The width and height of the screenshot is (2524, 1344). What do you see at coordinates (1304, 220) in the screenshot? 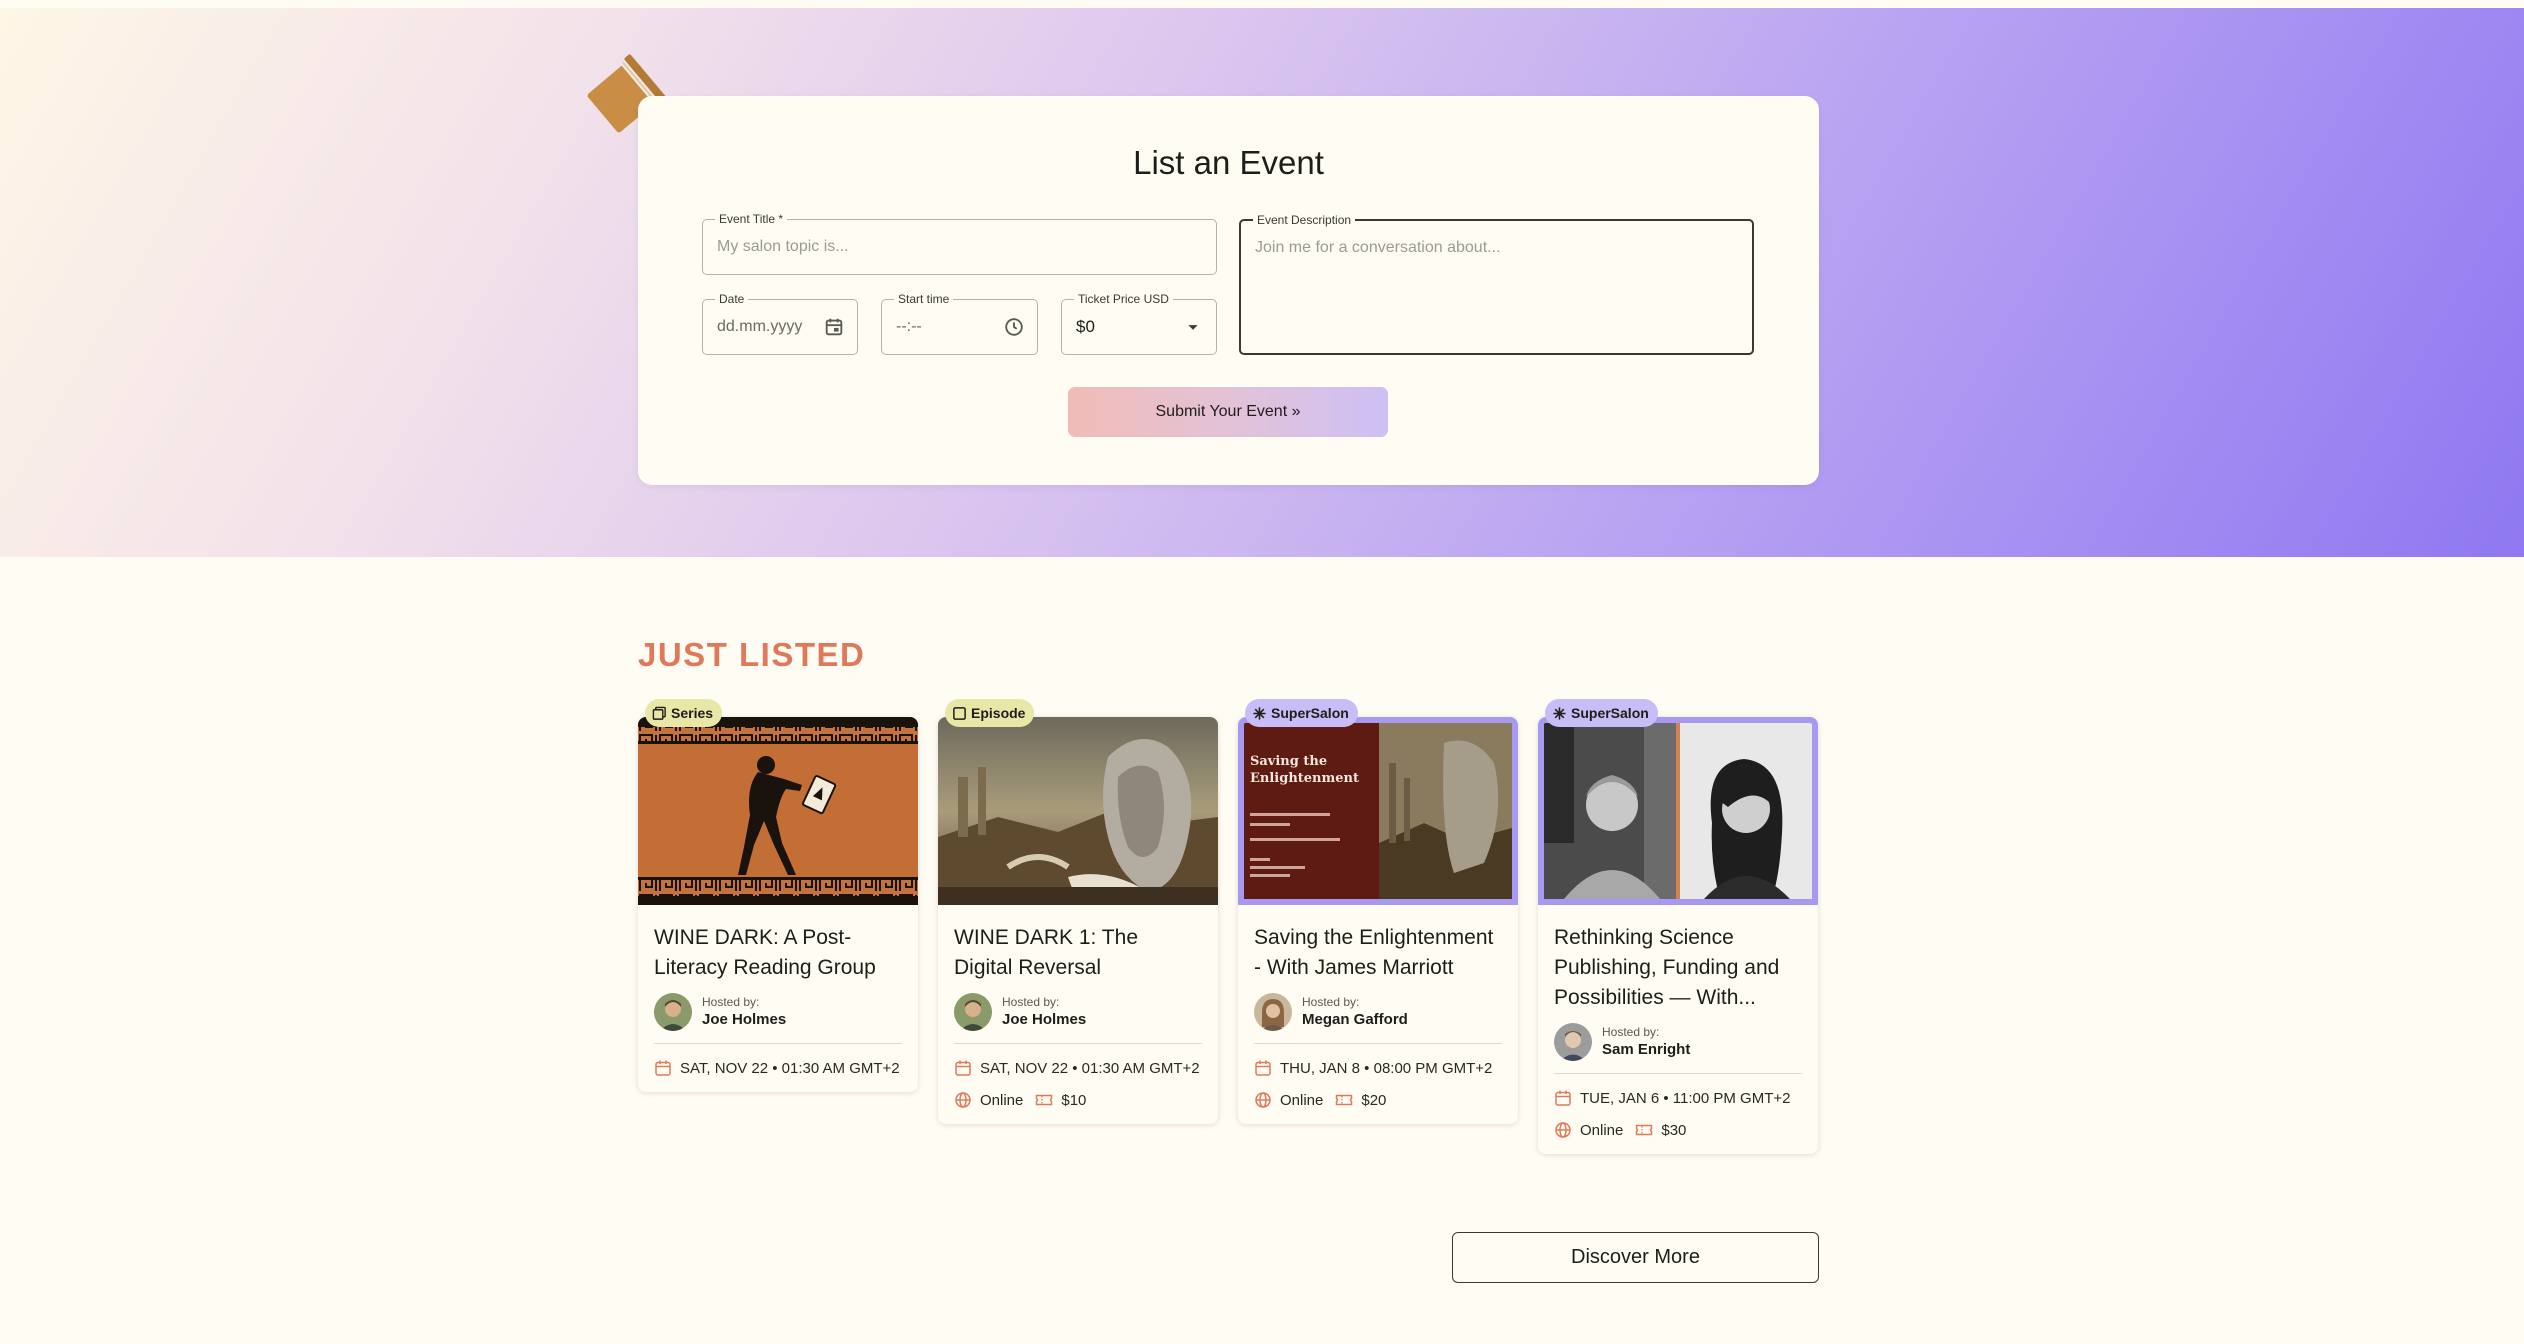
I see `event-description-label: Event Description` at bounding box center [1304, 220].